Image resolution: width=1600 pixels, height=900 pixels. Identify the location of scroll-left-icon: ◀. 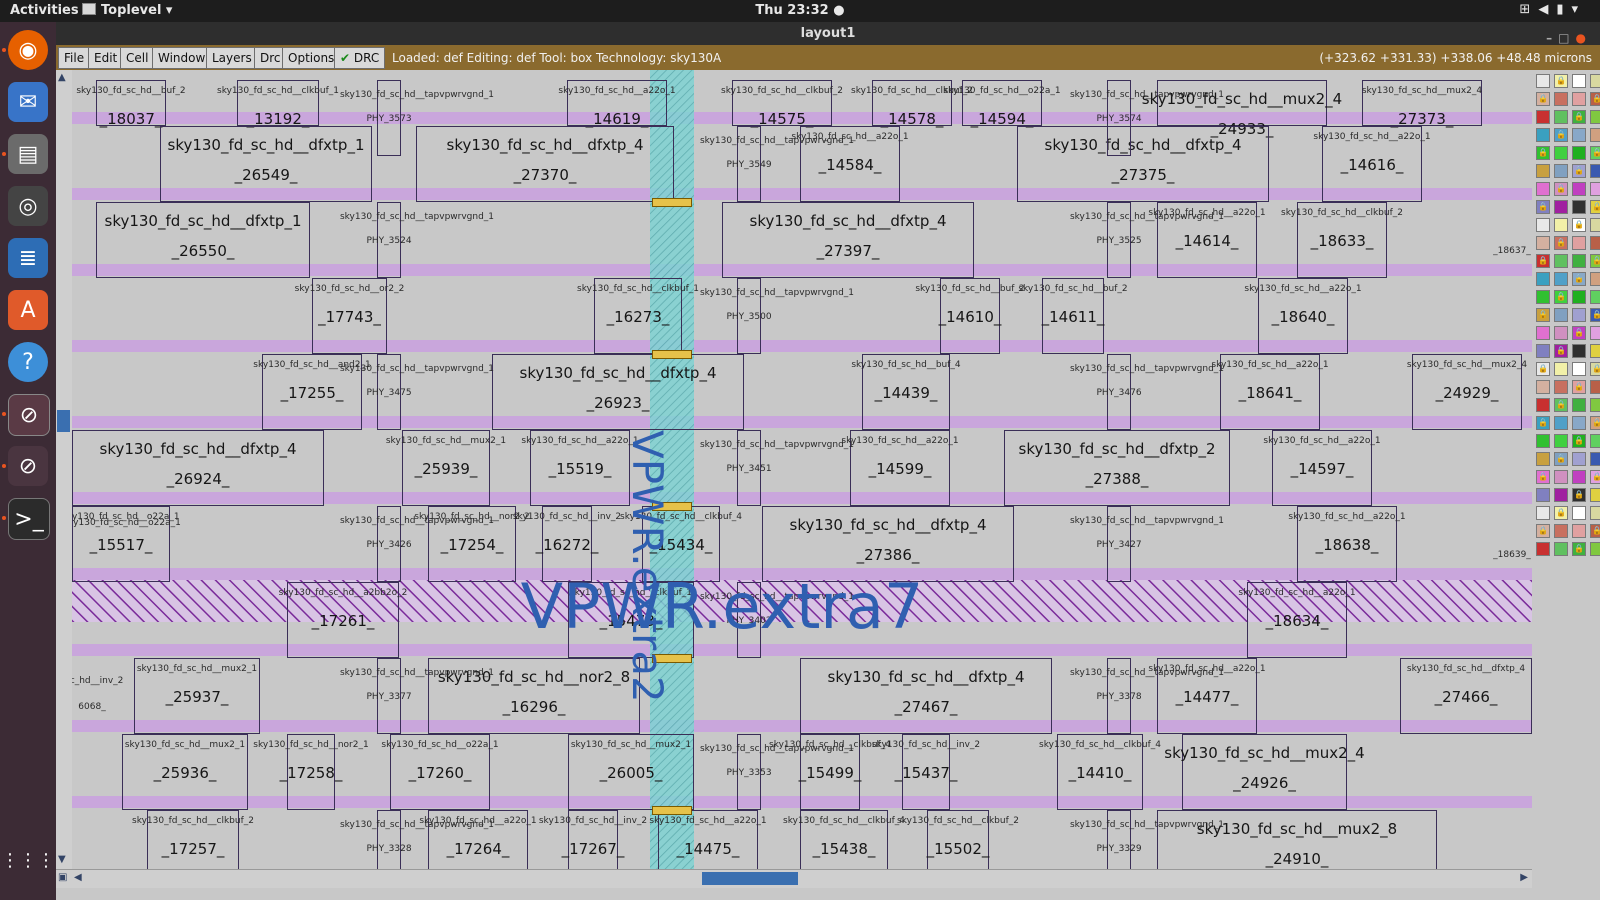
(78, 877).